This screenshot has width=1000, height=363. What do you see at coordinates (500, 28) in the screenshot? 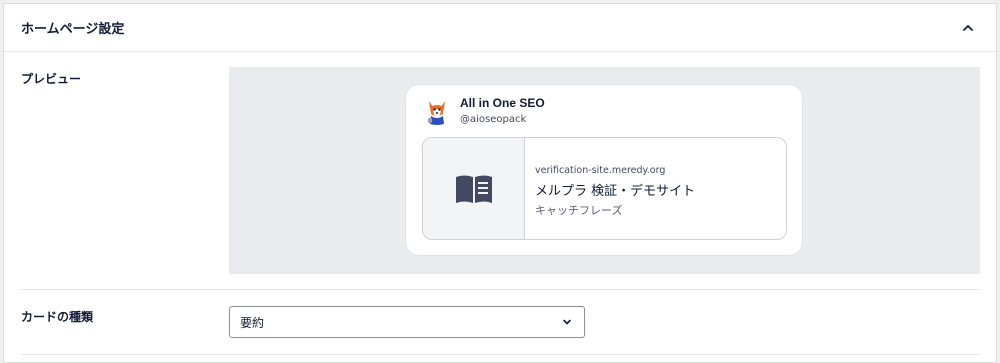
I see `panel-header: ホームページ設定` at bounding box center [500, 28].